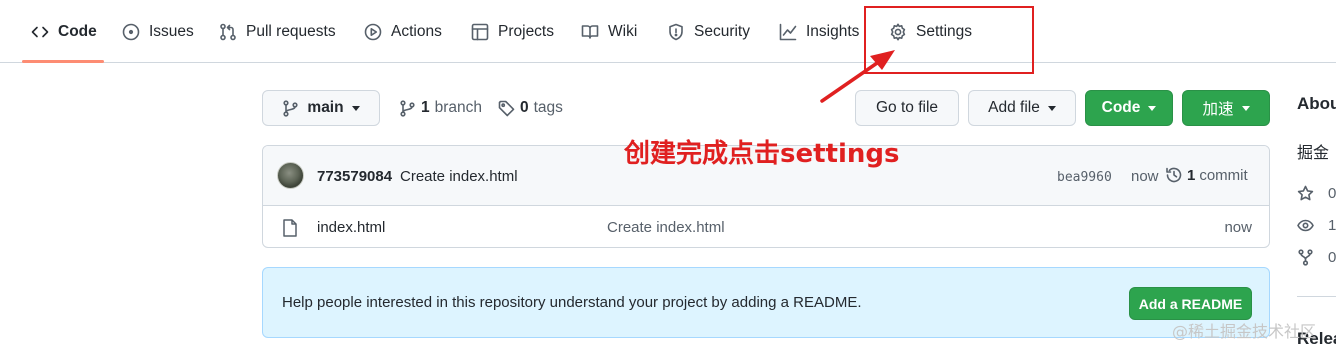  Describe the element at coordinates (459, 176) in the screenshot. I see `commit-message-link: Create index.html` at that location.